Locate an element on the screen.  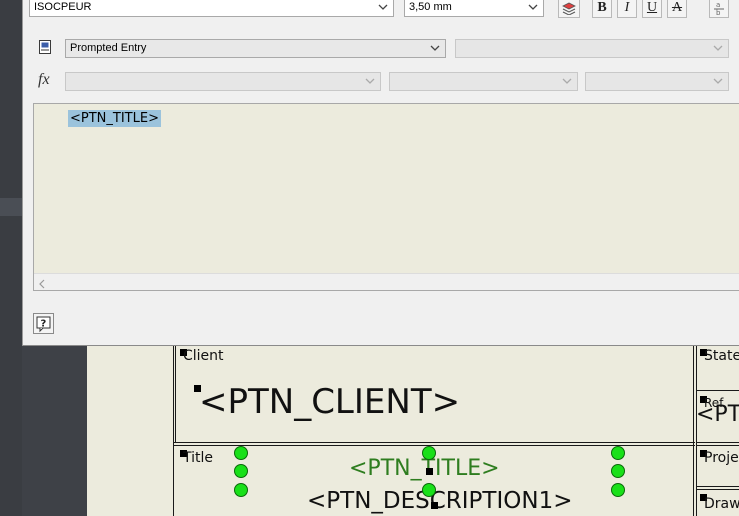
project-label: Proje is located at coordinates (721, 458).